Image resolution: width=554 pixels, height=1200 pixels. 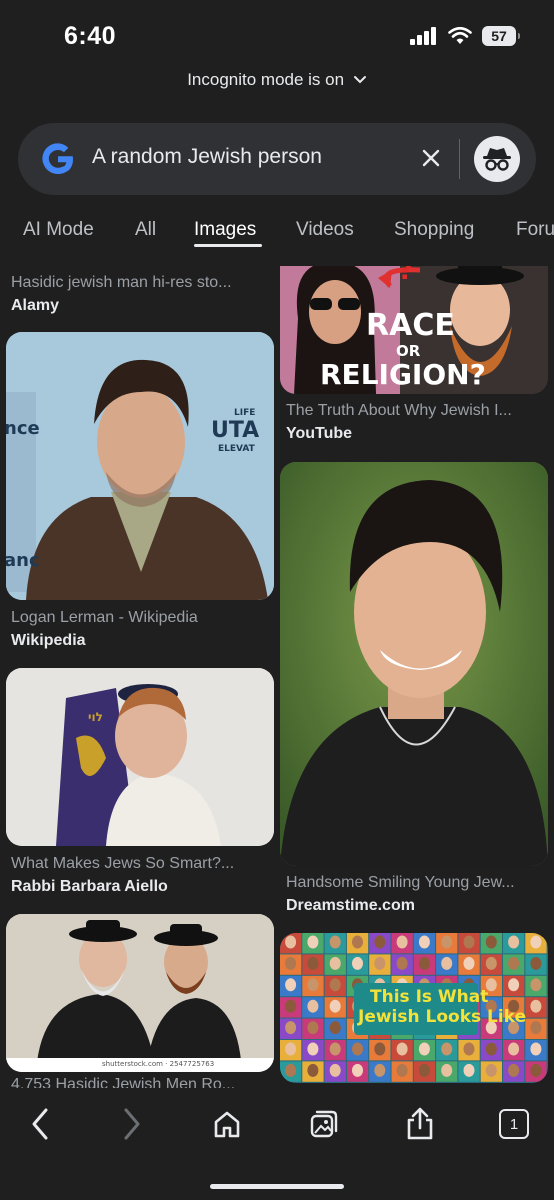 I want to click on result-image: shutterstock.com · 2547725763, so click(x=140, y=993).